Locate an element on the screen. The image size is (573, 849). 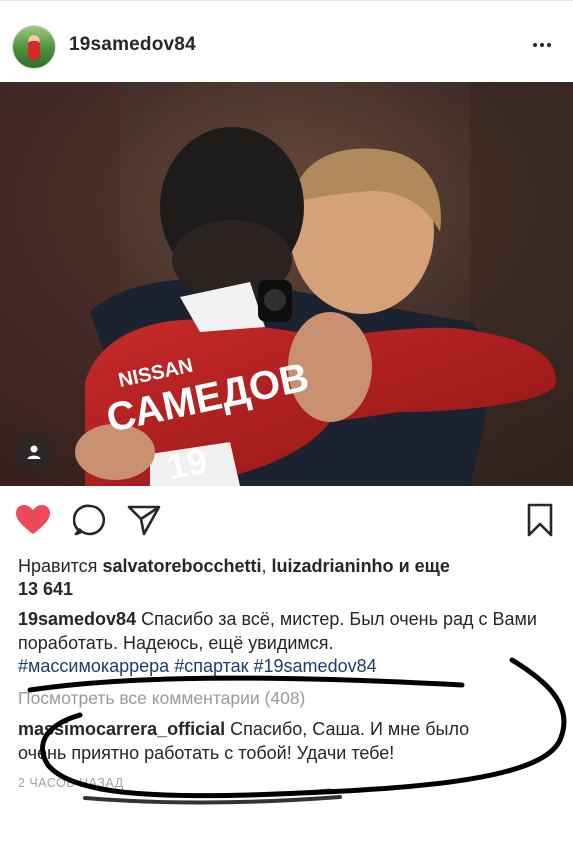
profile-avatar is located at coordinates (34, 47).